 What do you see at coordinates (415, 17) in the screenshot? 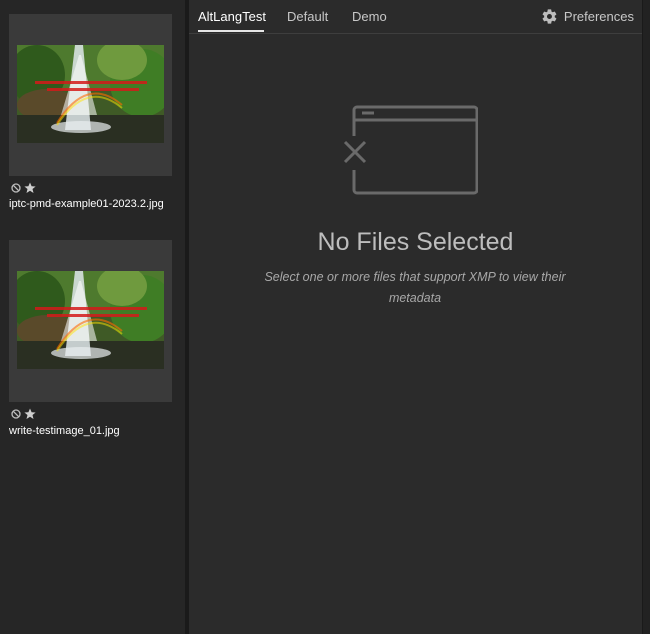
I see `tab-bar: AltLangTest Default Demo Preferences` at bounding box center [415, 17].